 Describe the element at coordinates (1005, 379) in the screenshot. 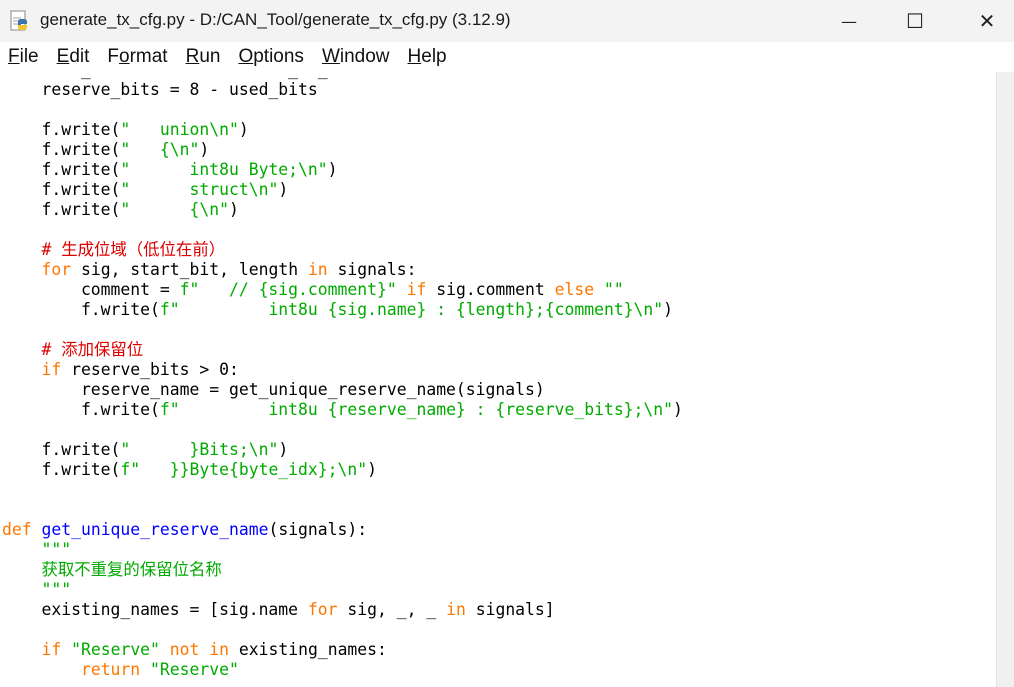

I see `vertical-scrollbar` at that location.